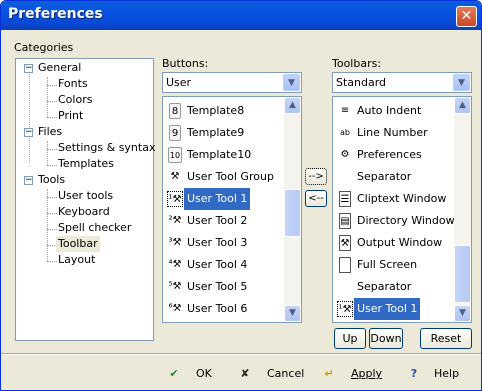  I want to click on toolbar-value: Standard, so click(361, 82).